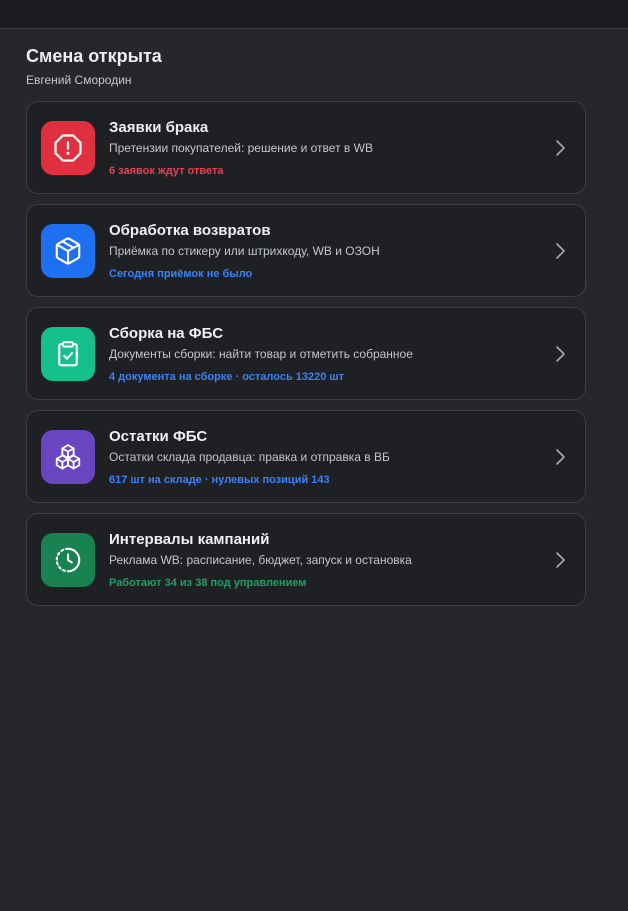 This screenshot has width=628, height=911. I want to click on alert-octagon-icon, so click(68, 148).